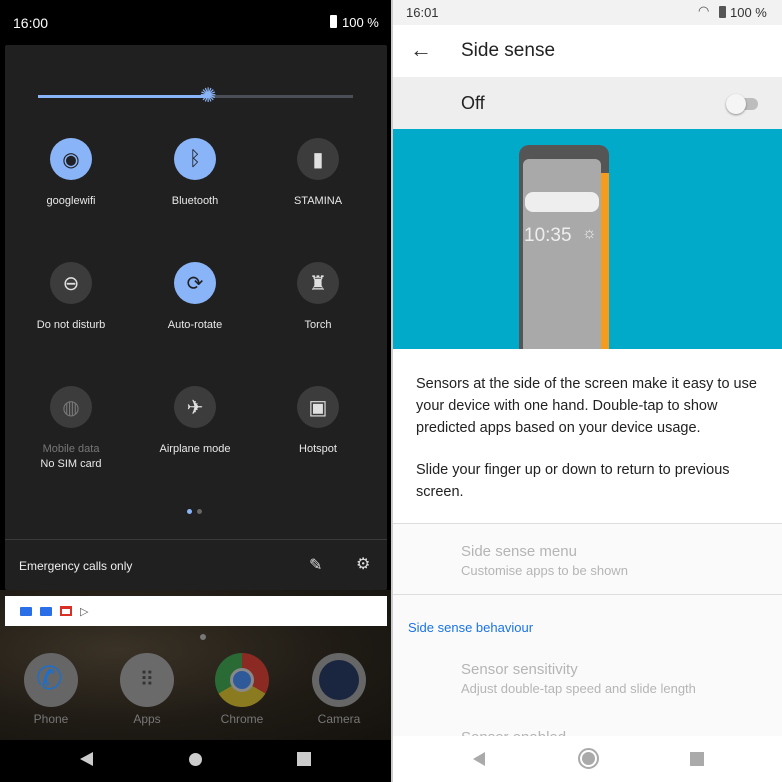 The image size is (782, 782). I want to click on phone-app-icon: ✆, so click(51, 680).